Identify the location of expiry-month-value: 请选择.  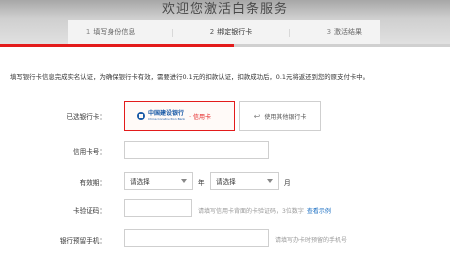
(226, 182).